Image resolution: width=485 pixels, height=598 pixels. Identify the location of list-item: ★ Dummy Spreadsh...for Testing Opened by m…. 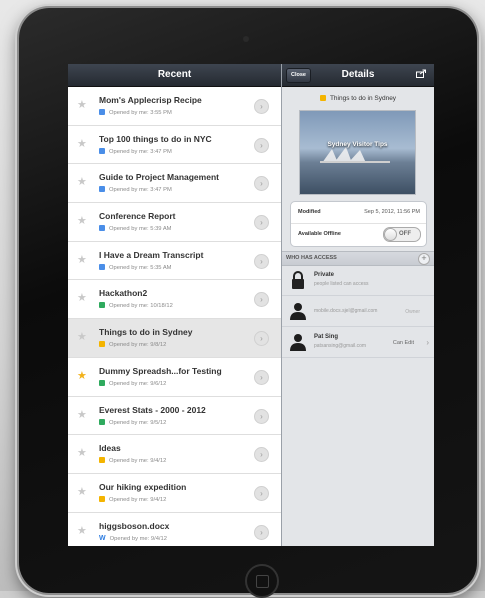
(174, 377).